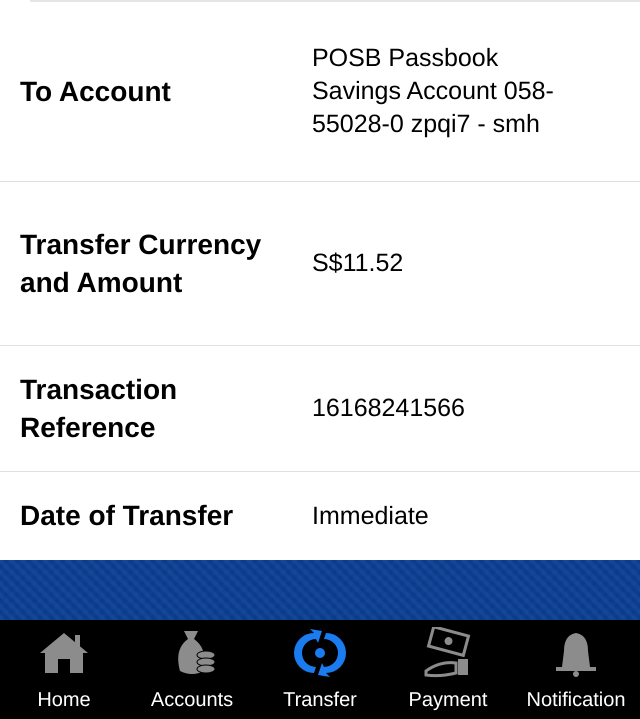 The image size is (640, 719). I want to click on refresh-icon, so click(320, 653).